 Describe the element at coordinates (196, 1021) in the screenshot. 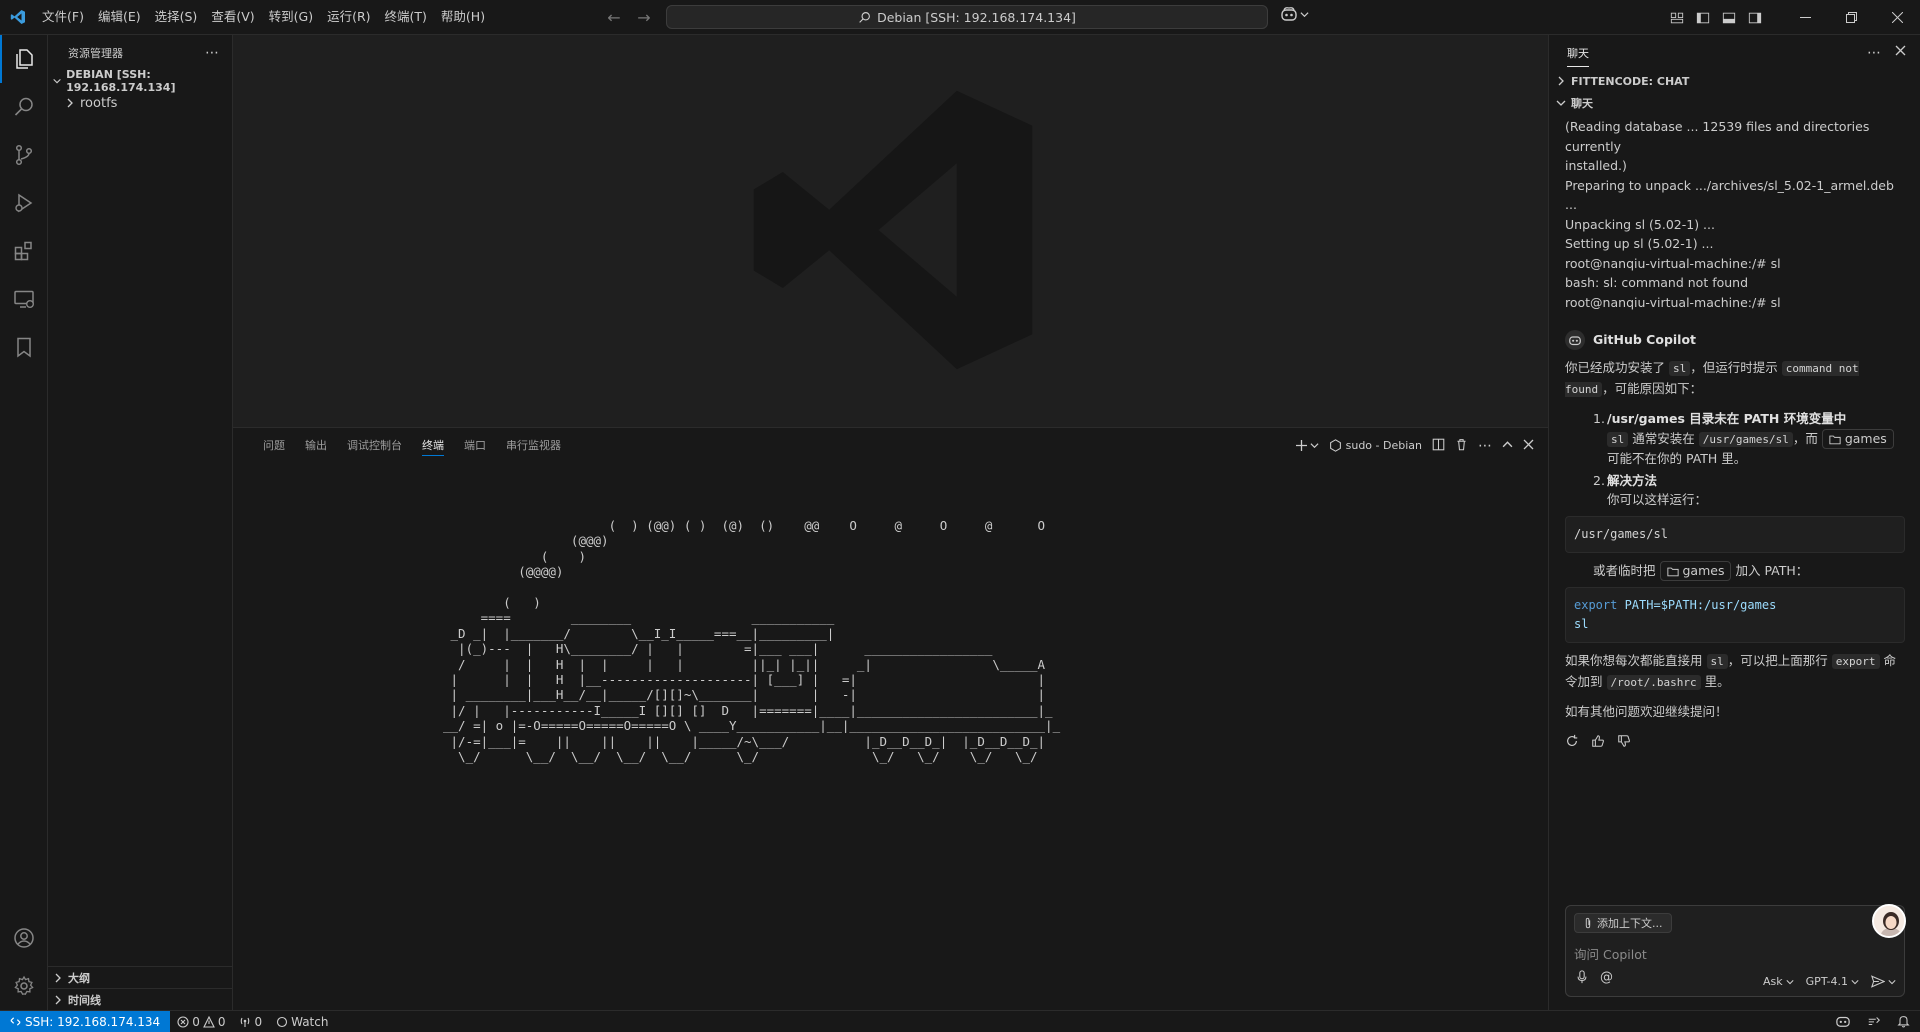

I see `error-count: 0` at that location.